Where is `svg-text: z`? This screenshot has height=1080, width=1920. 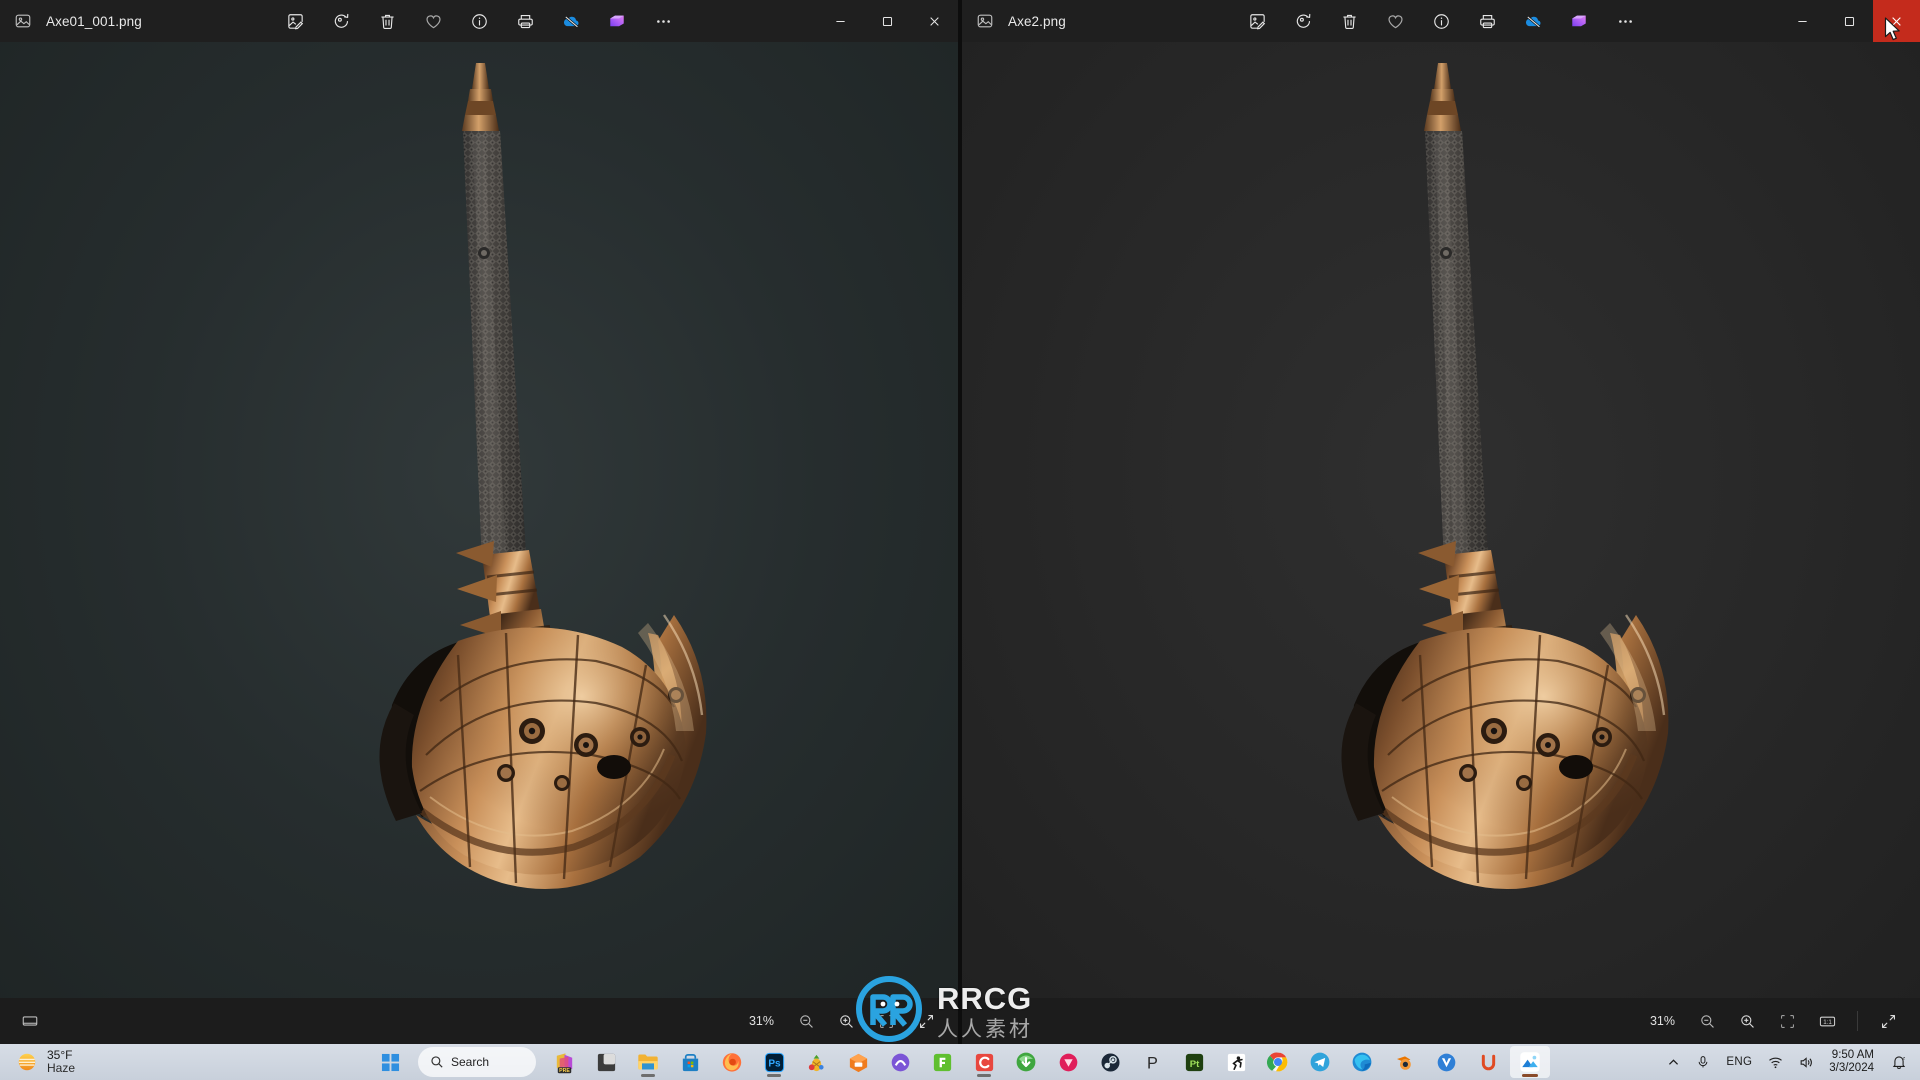
svg-text: z is located at coordinates (1904, 1059).